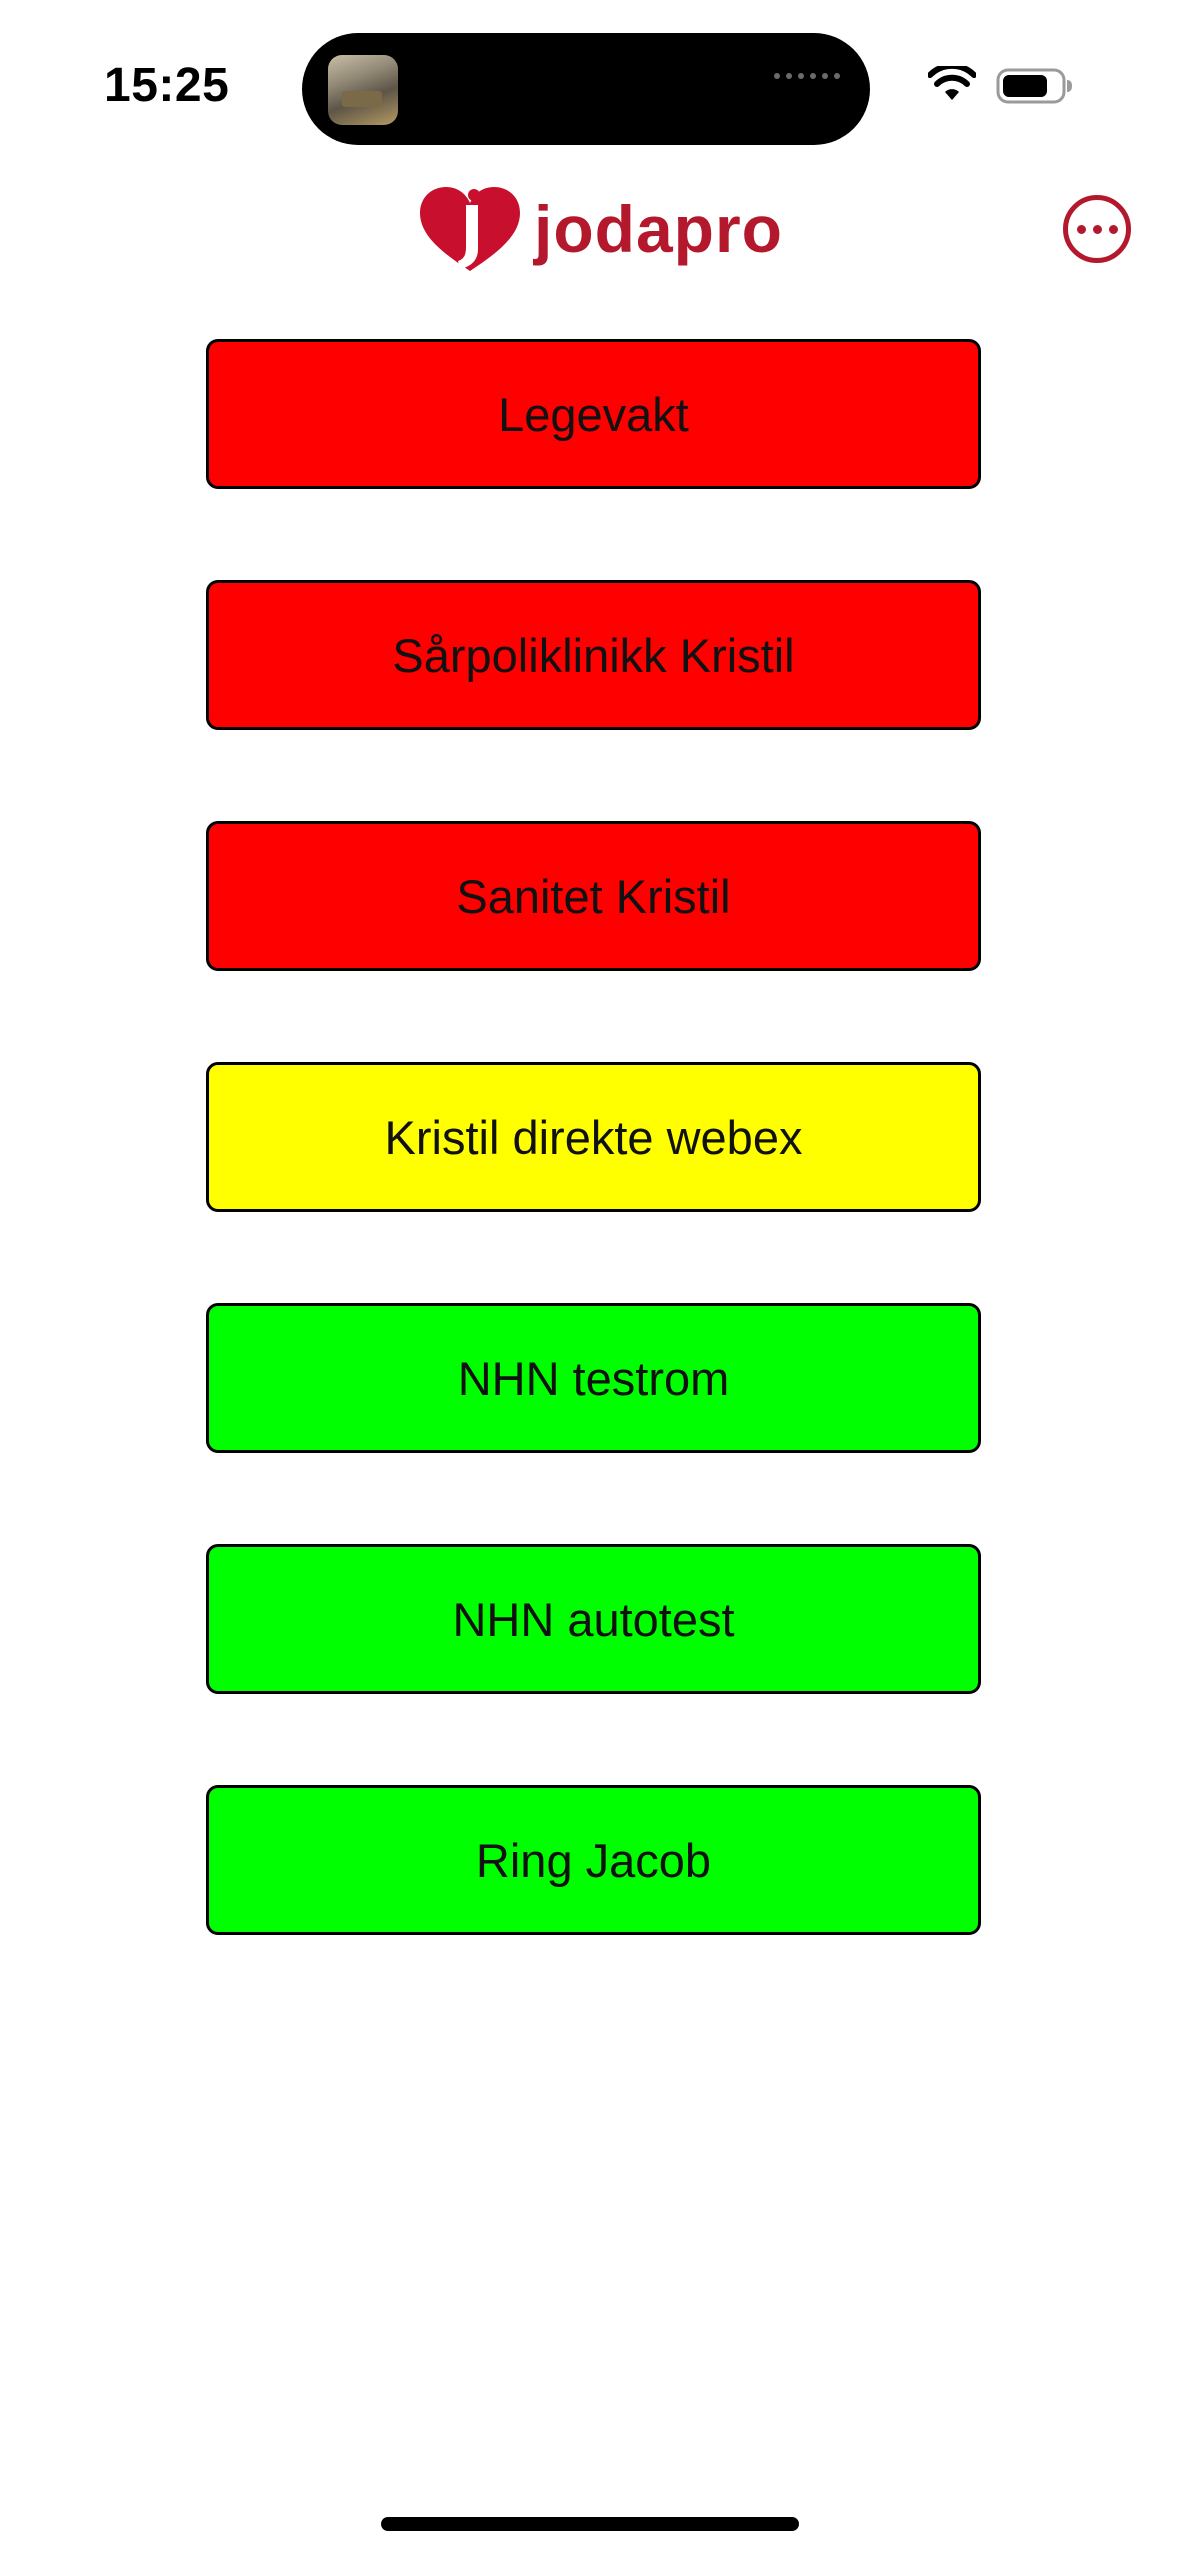 This screenshot has width=1179, height=2556. Describe the element at coordinates (1034, 86) in the screenshot. I see `battery-icon` at that location.